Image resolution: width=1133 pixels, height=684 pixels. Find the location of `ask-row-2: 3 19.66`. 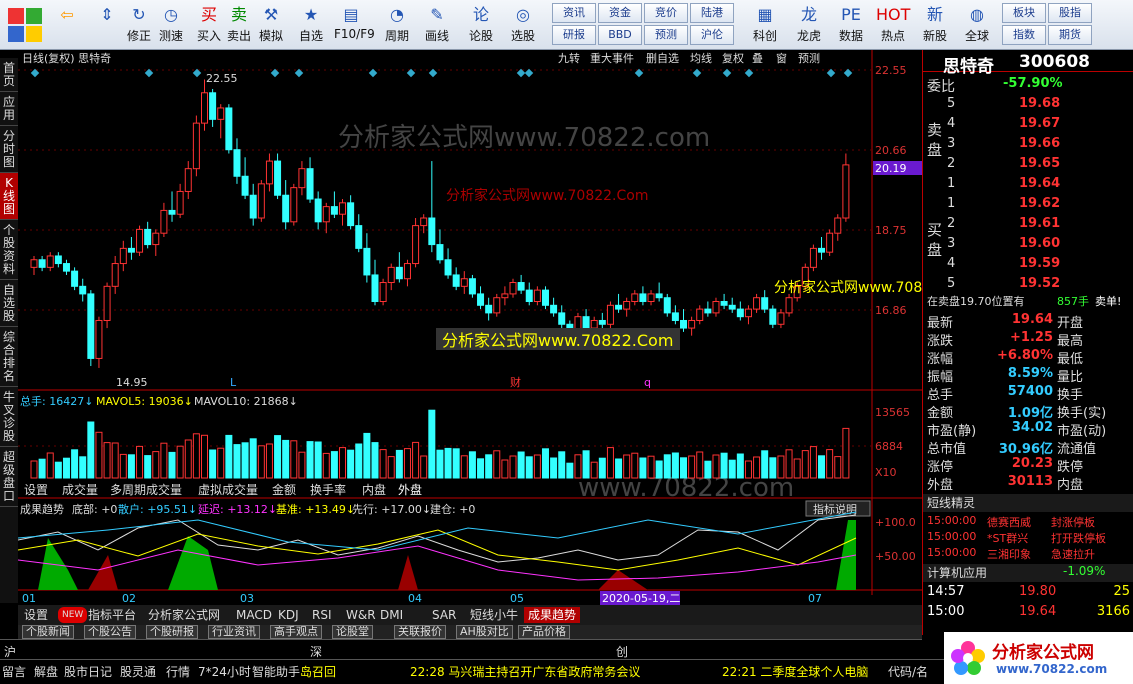

ask-row-2: 3 19.66 is located at coordinates (1028, 145).